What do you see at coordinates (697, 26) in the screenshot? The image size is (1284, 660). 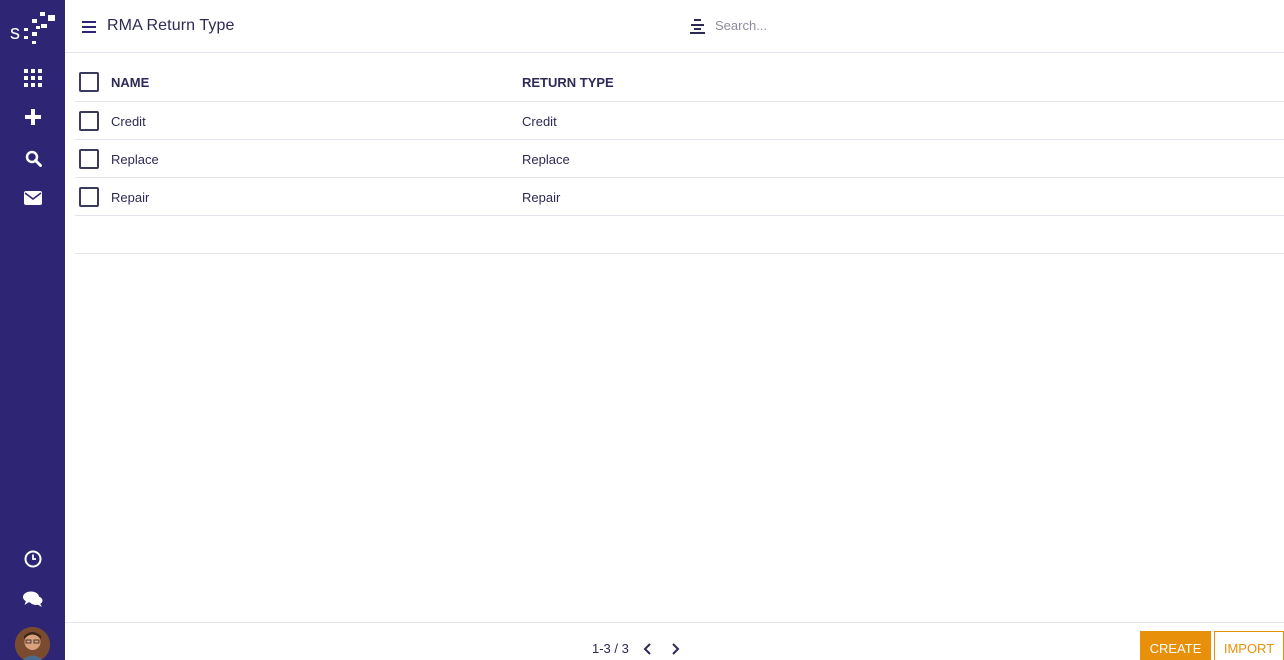 I see `filter-icon` at bounding box center [697, 26].